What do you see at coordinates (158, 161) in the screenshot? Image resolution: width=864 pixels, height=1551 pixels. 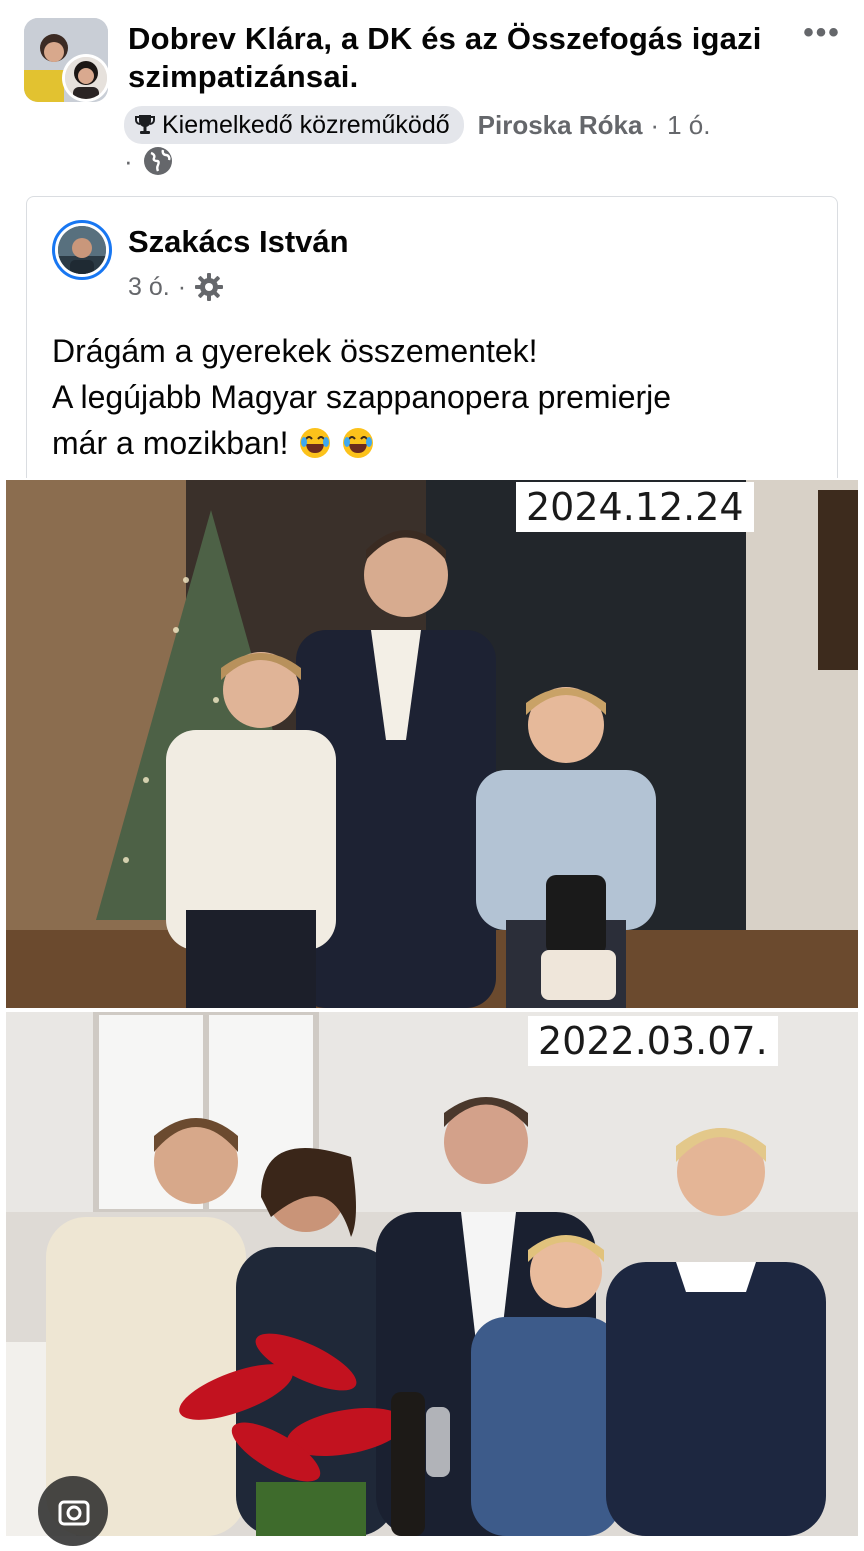 I see `globe-icon` at bounding box center [158, 161].